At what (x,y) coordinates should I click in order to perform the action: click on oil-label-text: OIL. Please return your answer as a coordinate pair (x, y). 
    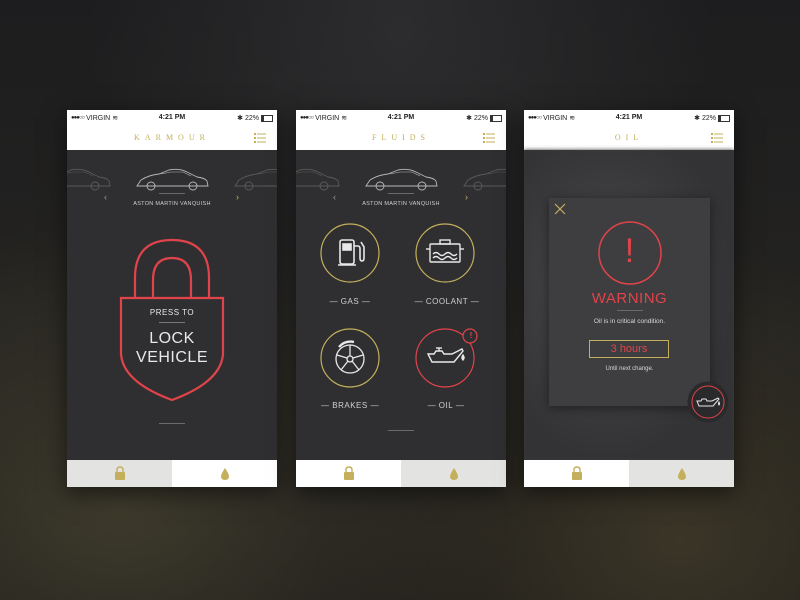
    Looking at the image, I should click on (446, 405).